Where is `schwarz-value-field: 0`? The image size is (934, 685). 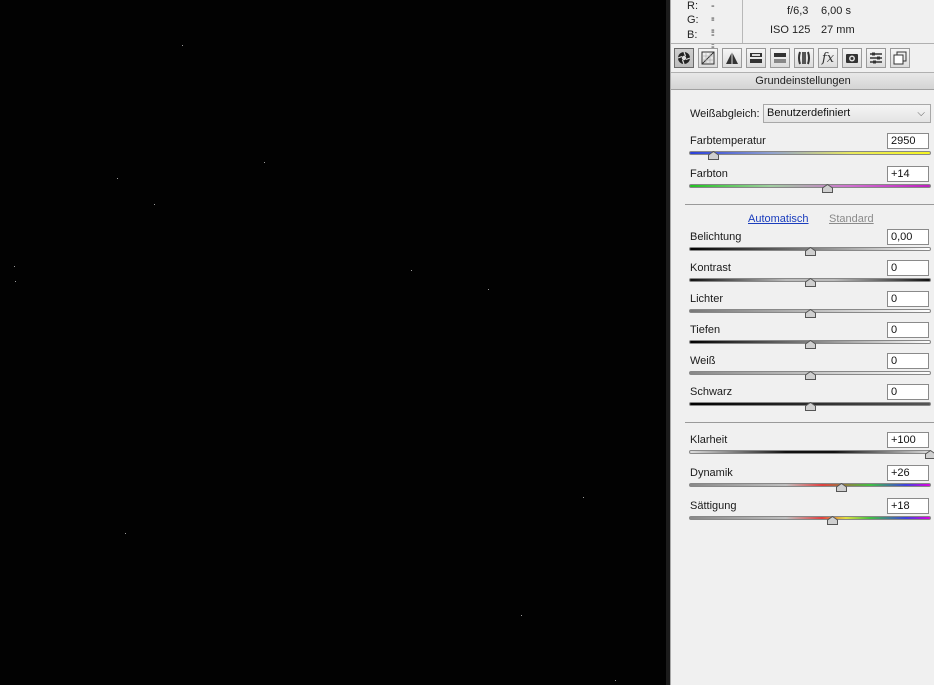 schwarz-value-field: 0 is located at coordinates (908, 392).